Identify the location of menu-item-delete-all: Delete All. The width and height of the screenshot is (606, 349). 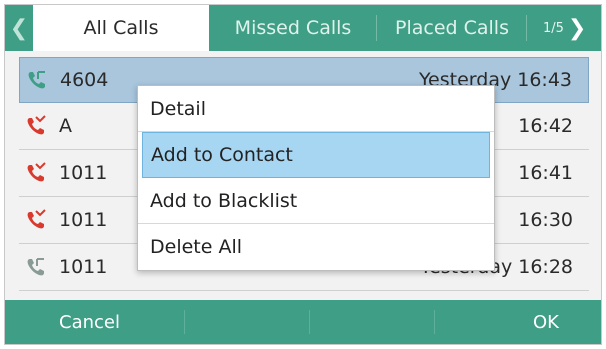
(316, 247).